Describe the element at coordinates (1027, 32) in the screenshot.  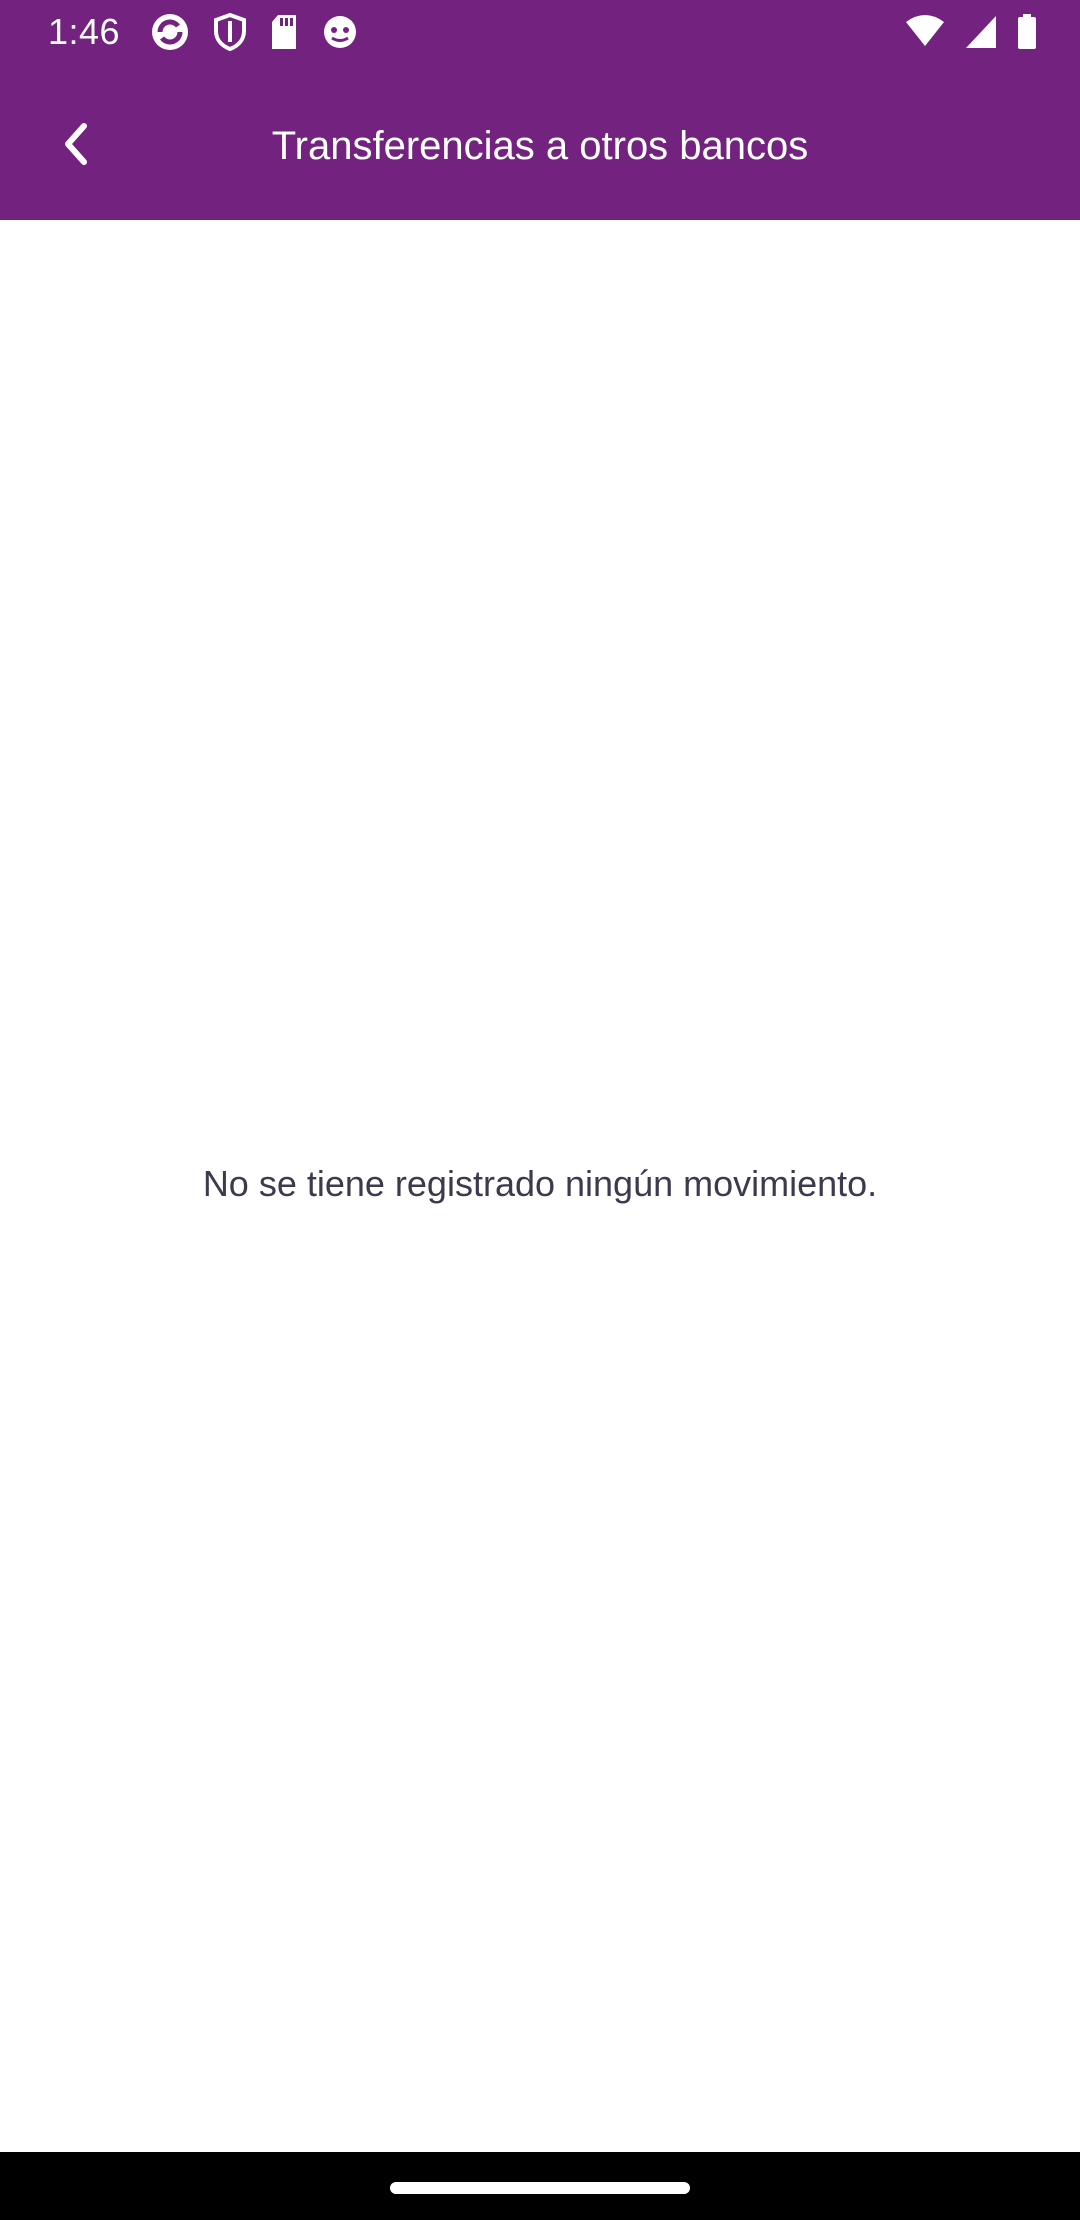
I see `battery-icon` at that location.